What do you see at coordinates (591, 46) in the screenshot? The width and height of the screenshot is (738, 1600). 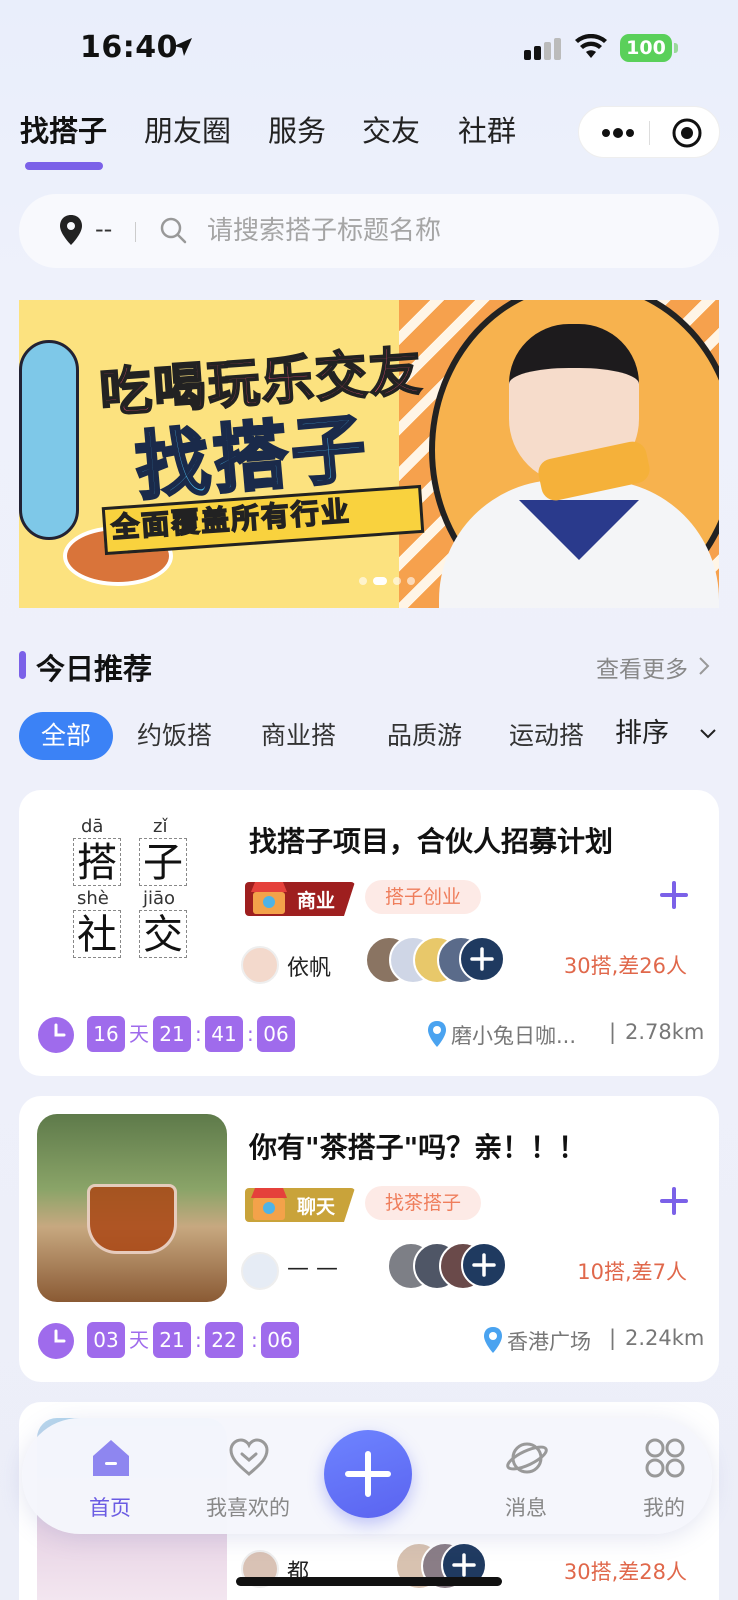 I see `wifi-icon` at bounding box center [591, 46].